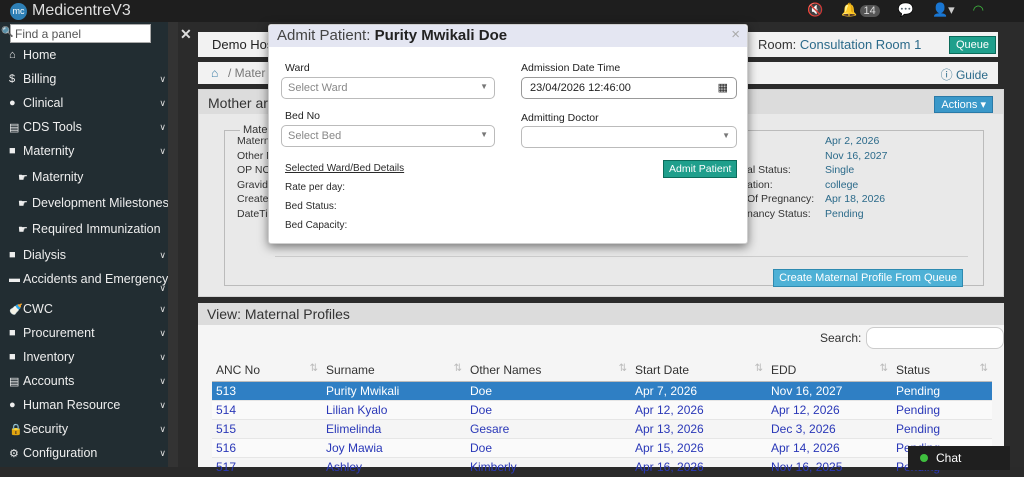  What do you see at coordinates (14, 381) in the screenshot?
I see `list-icon: ▤` at bounding box center [14, 381].